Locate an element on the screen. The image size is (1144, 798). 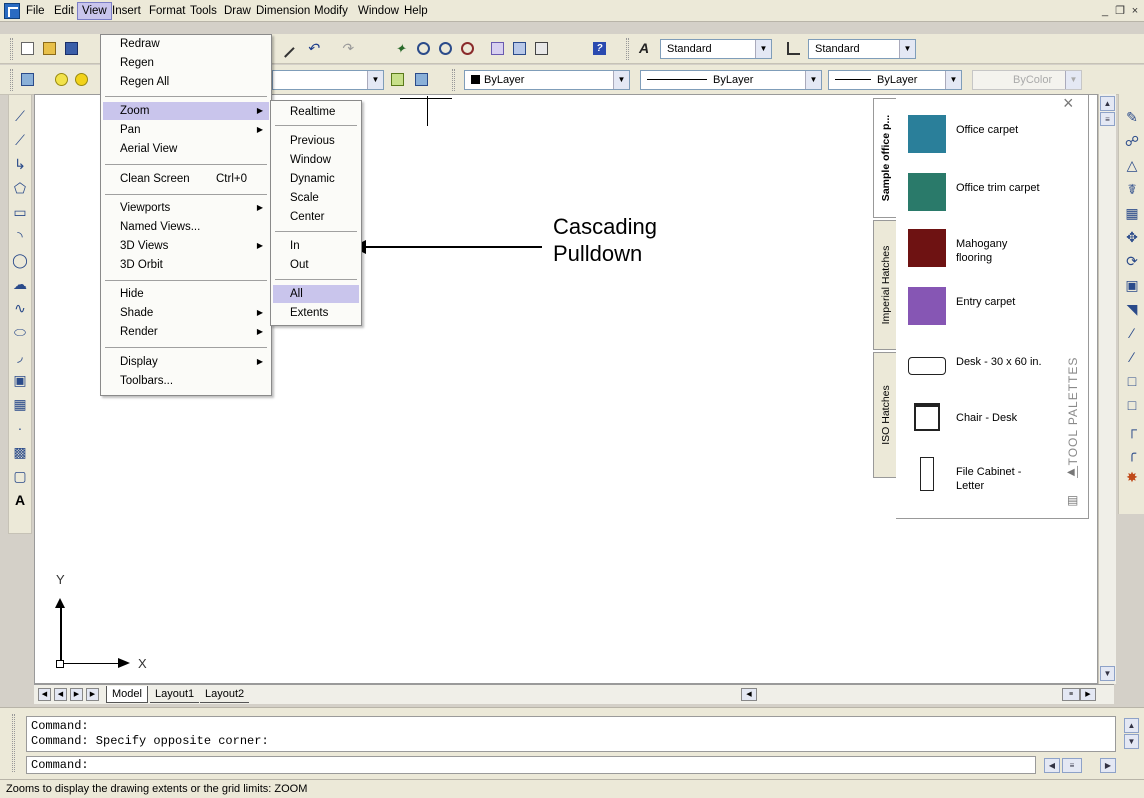
layer-combo: ▼ is located at coordinates (328, 80).